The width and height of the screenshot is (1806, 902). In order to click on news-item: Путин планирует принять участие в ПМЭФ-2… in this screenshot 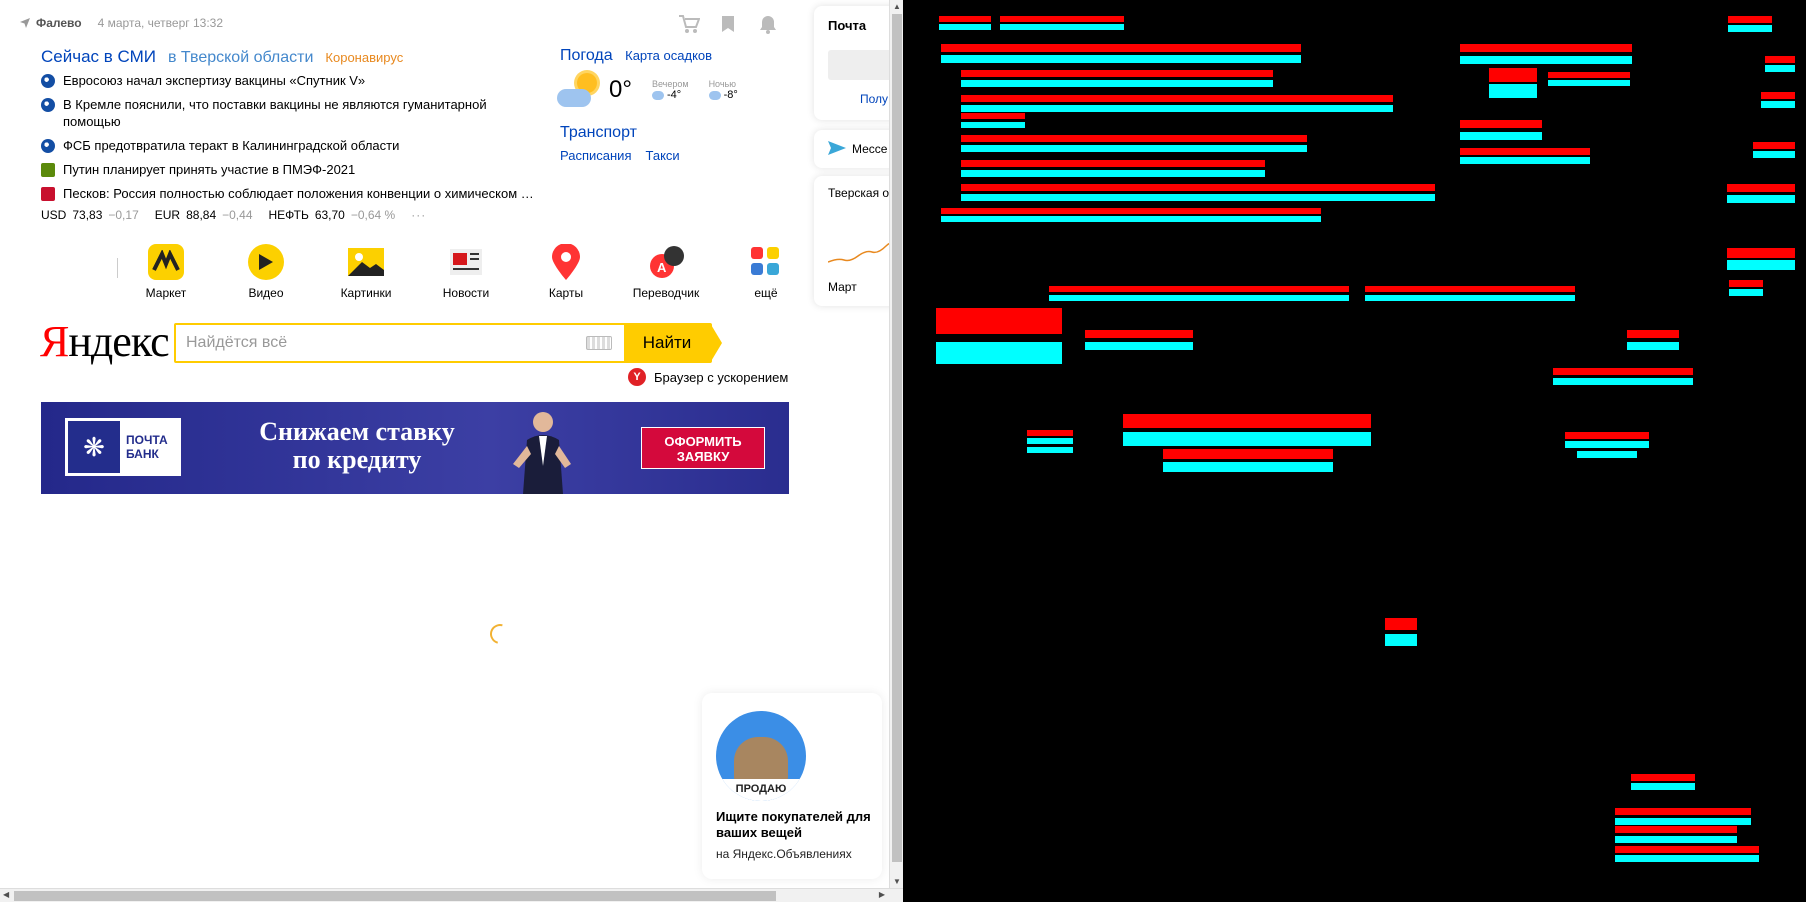, I will do `click(291, 169)`.